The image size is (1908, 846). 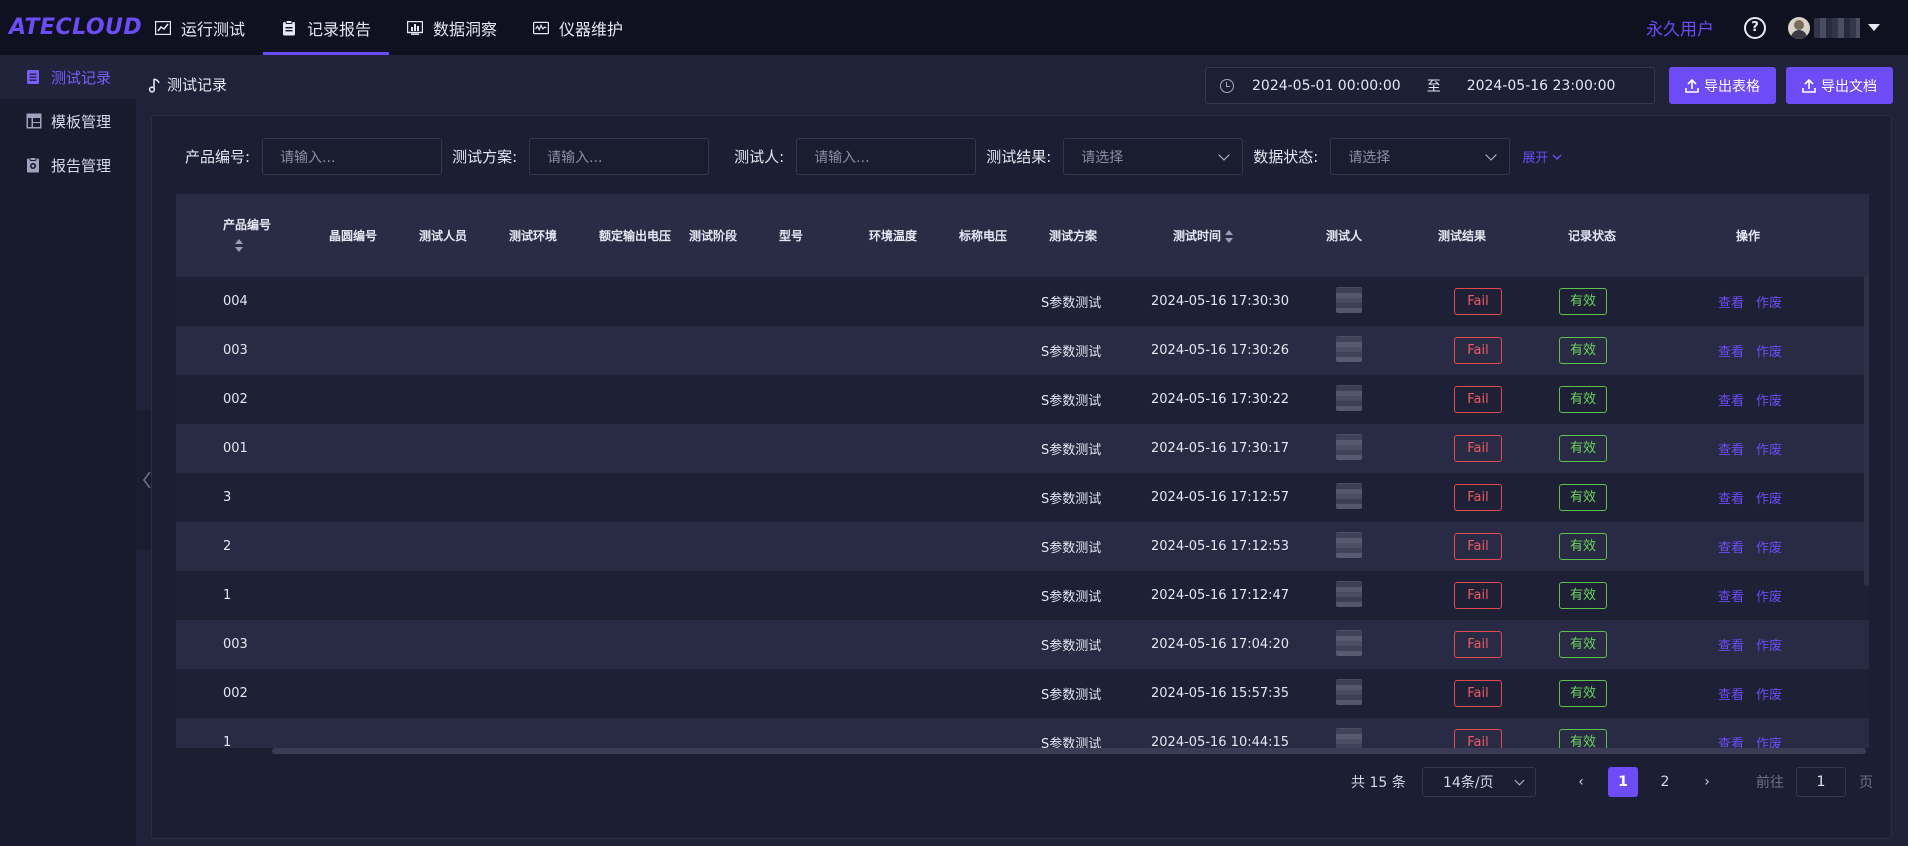 What do you see at coordinates (1022, 644) in the screenshot?
I see `table-row: 003 S参数测试 2024-05-16 17:04:20 Fail 有效 查看 作废` at bounding box center [1022, 644].